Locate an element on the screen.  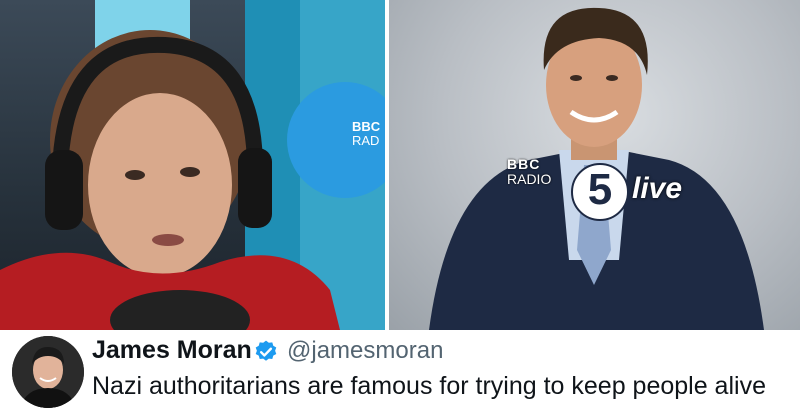
tweet-author-name: James Moran is located at coordinates (172, 350).